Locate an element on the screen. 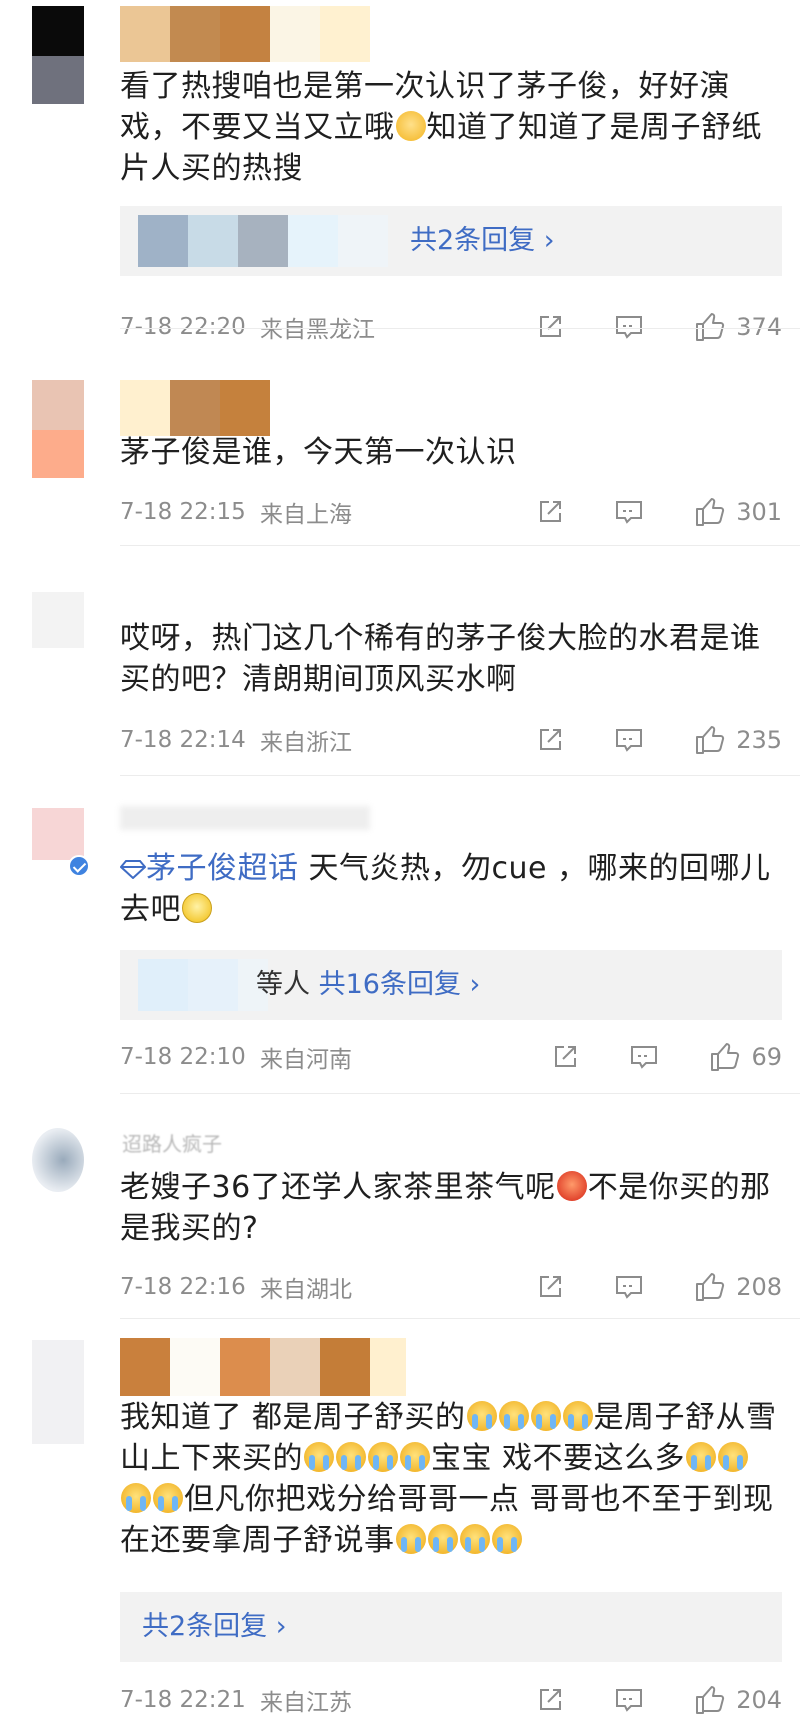  like-button: 374 is located at coordinates (738, 327).